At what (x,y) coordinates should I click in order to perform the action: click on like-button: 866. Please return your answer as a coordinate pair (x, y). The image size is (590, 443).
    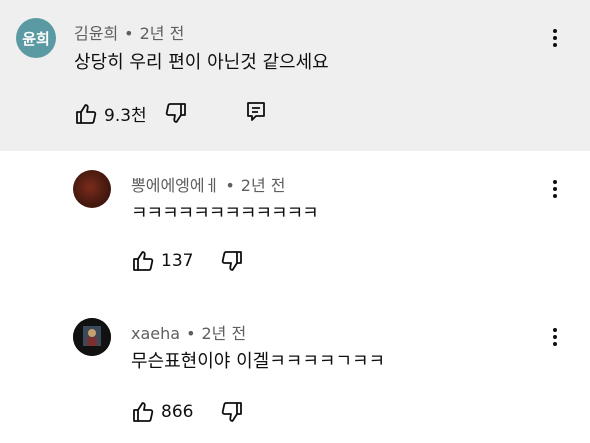
    Looking at the image, I should click on (162, 412).